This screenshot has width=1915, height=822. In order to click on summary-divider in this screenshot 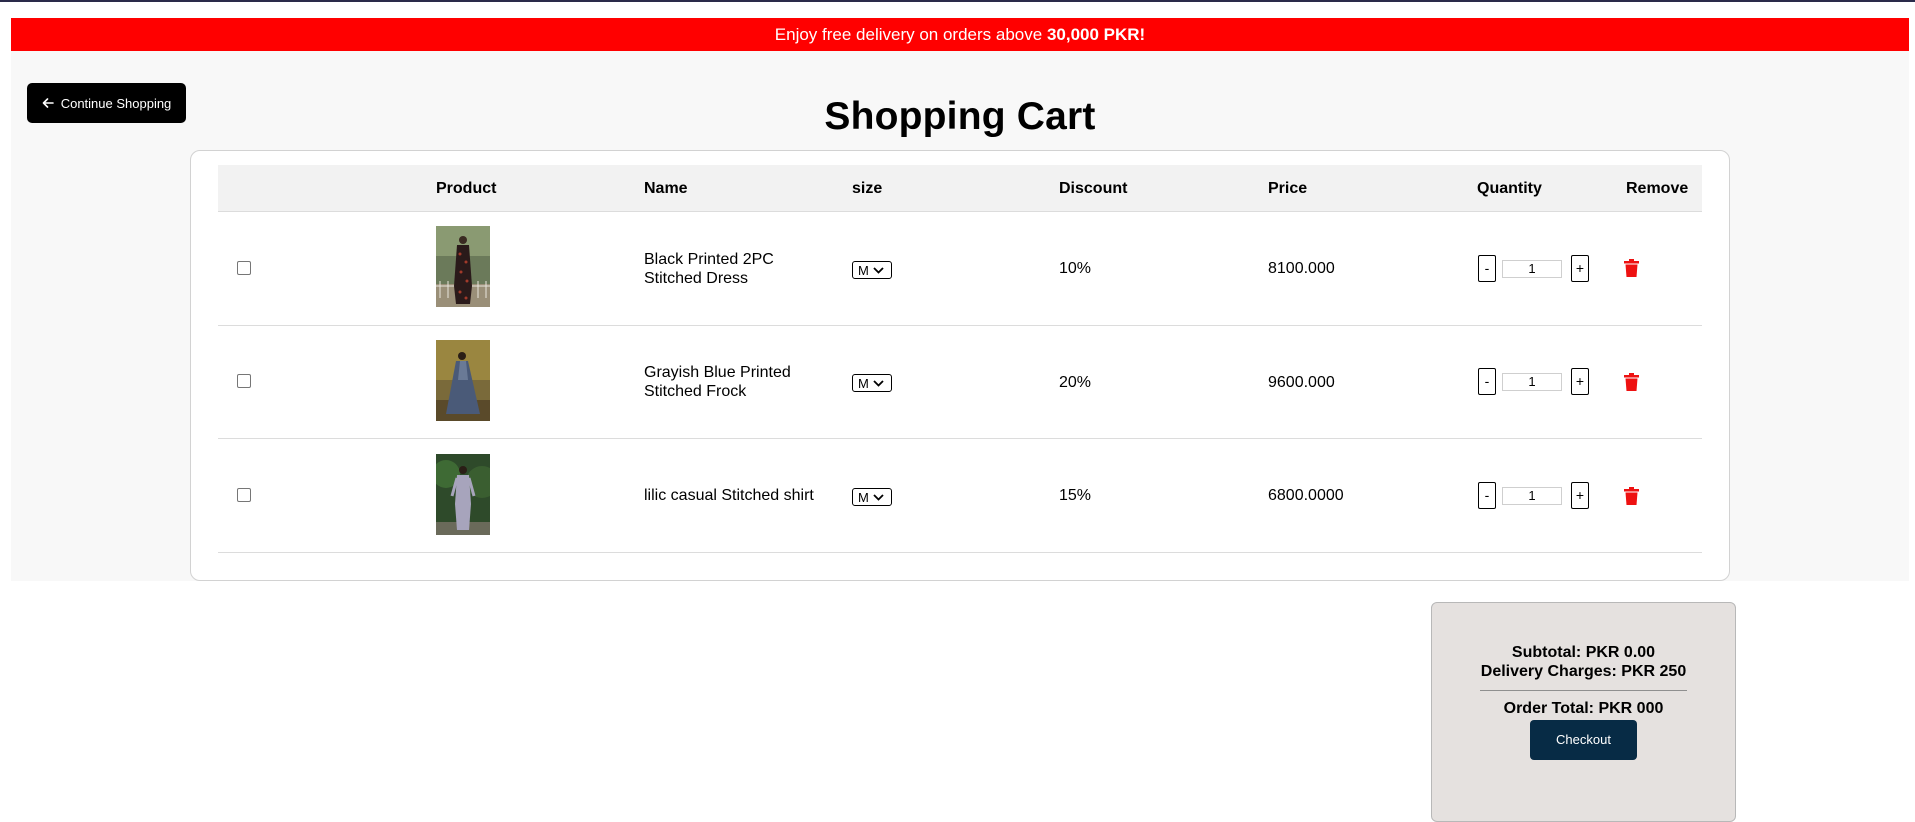, I will do `click(1583, 690)`.